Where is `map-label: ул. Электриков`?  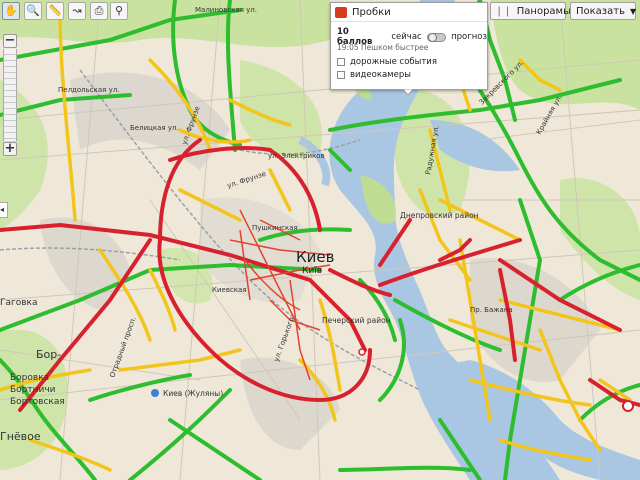
map-label: ул. Электриков is located at coordinates (296, 156).